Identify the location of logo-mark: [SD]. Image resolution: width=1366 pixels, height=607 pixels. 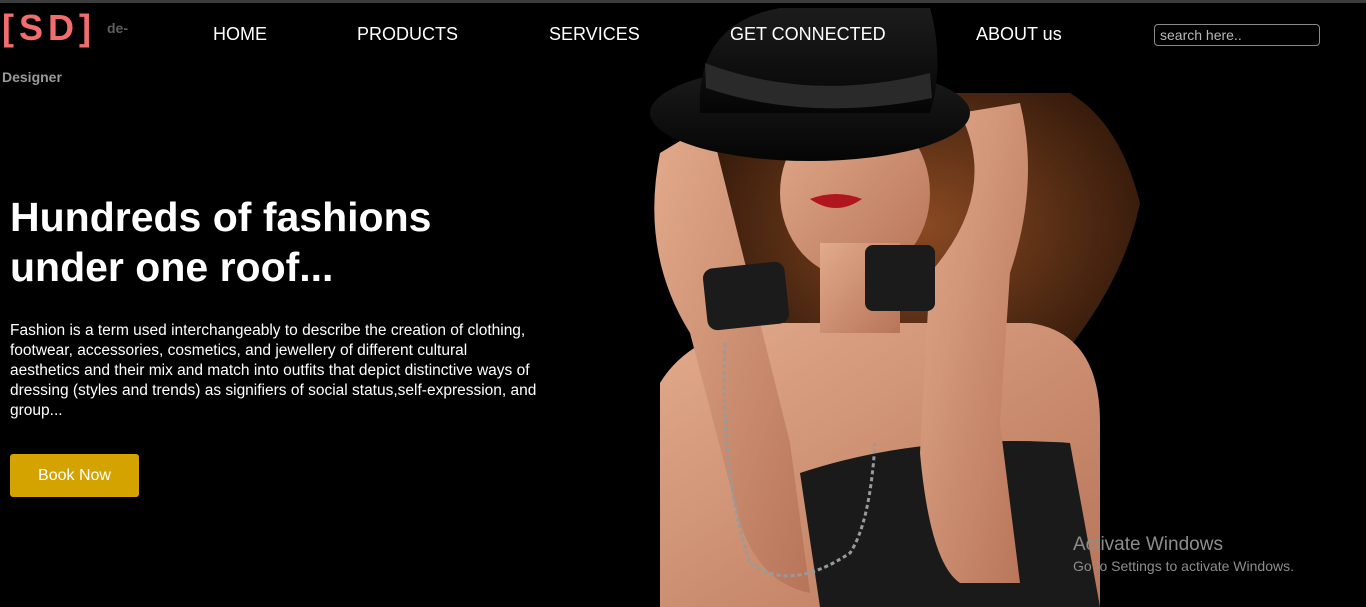
(49, 27).